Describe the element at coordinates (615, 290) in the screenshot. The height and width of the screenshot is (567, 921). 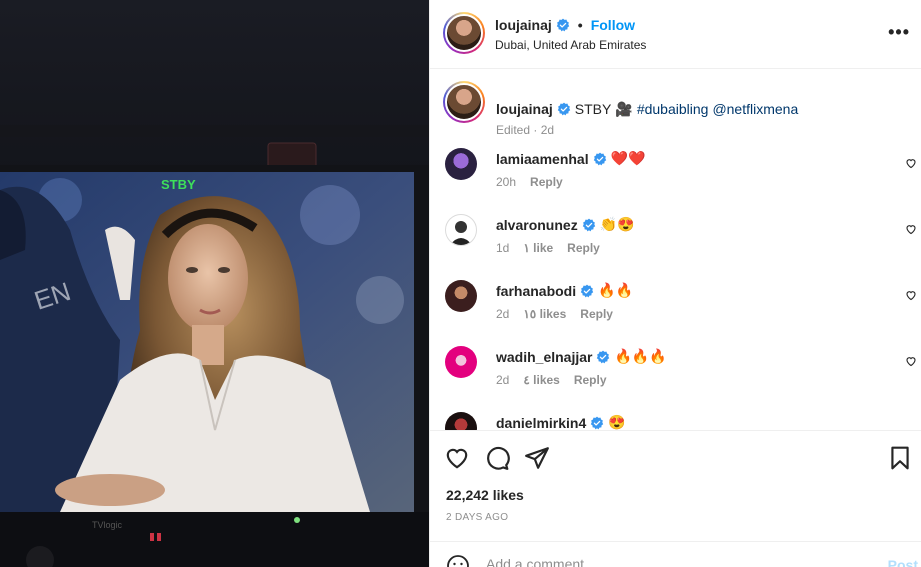
I see `comment-text: 🔥🔥` at that location.